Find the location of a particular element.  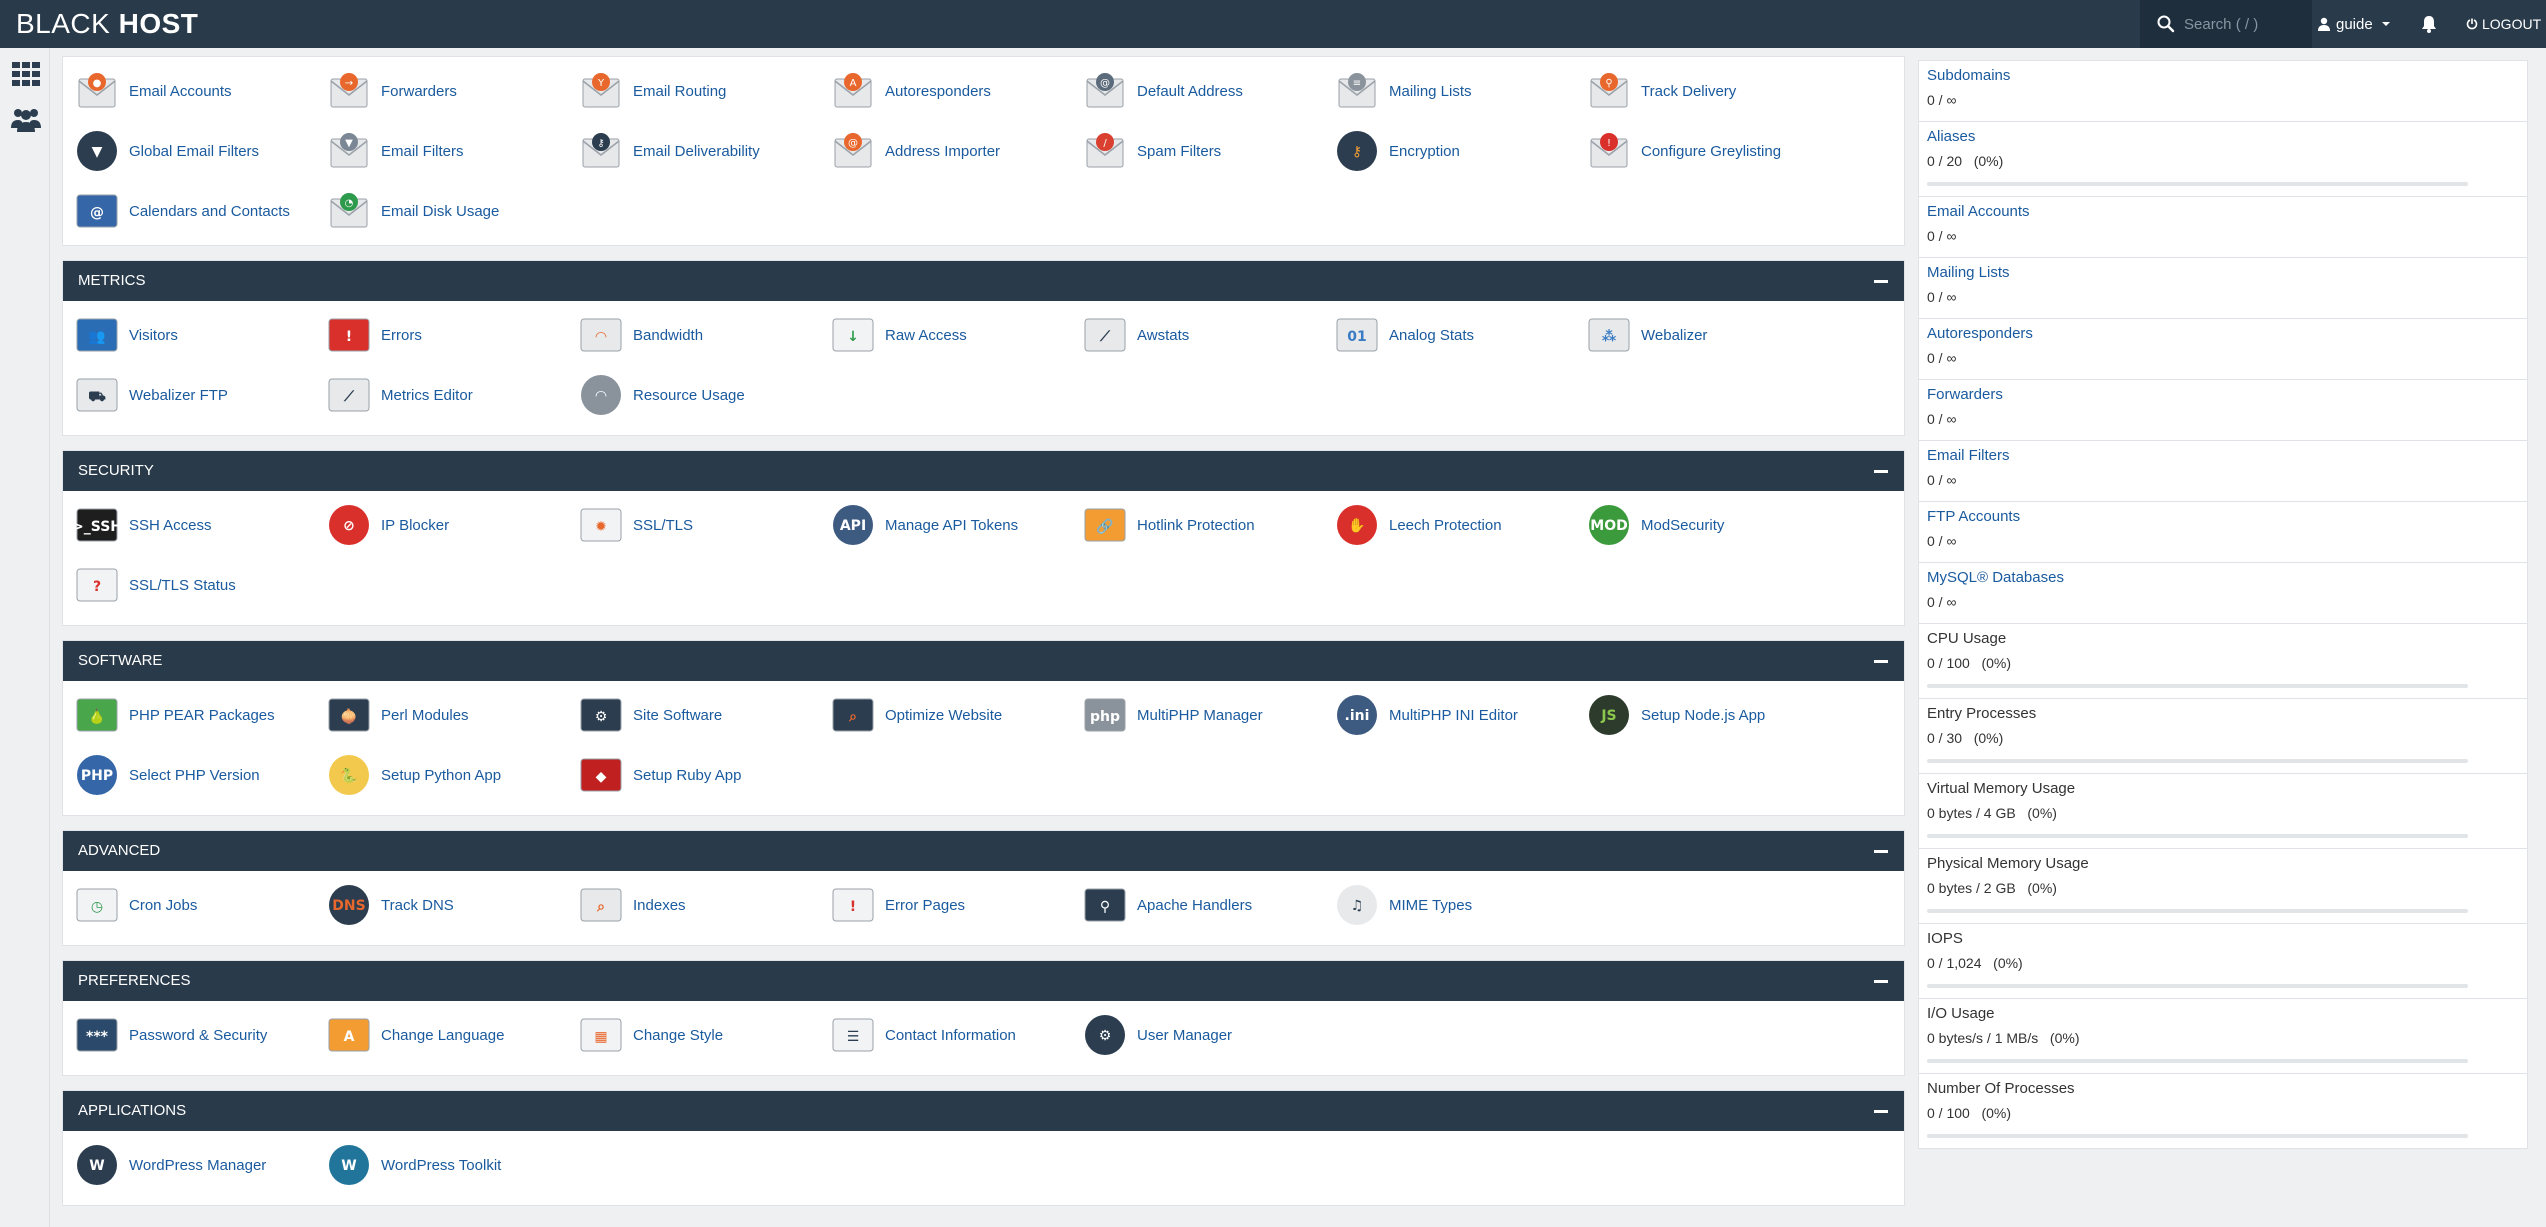

bell-icon is located at coordinates (2429, 24).